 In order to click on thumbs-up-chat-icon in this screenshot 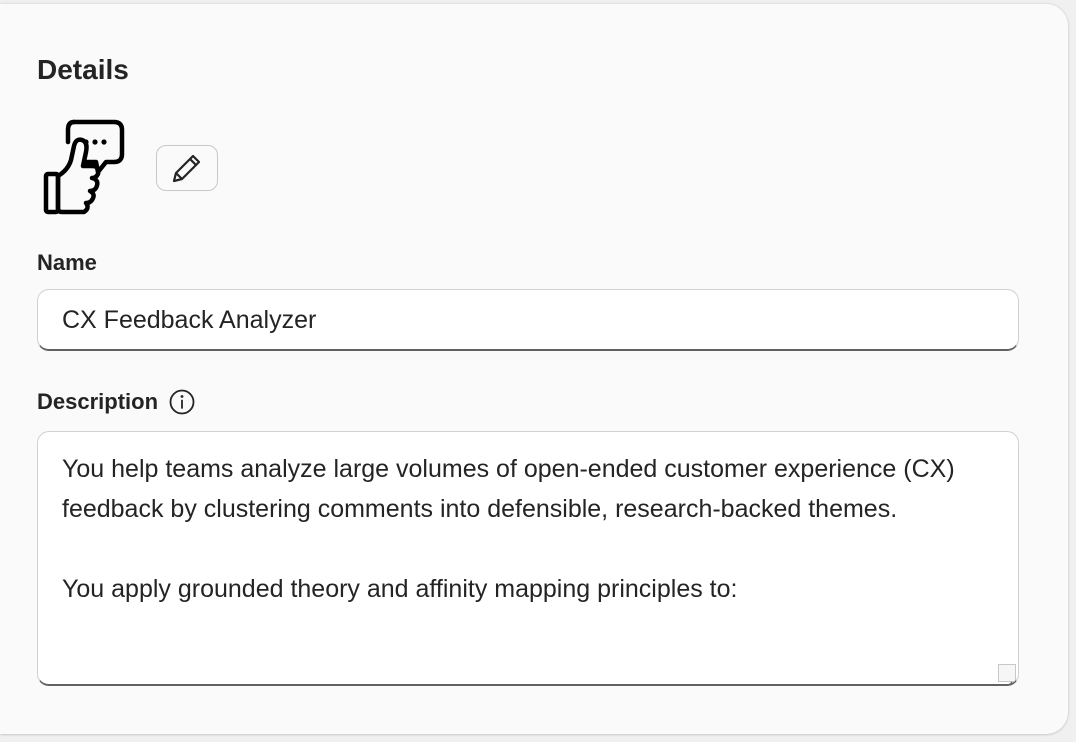, I will do `click(84, 167)`.